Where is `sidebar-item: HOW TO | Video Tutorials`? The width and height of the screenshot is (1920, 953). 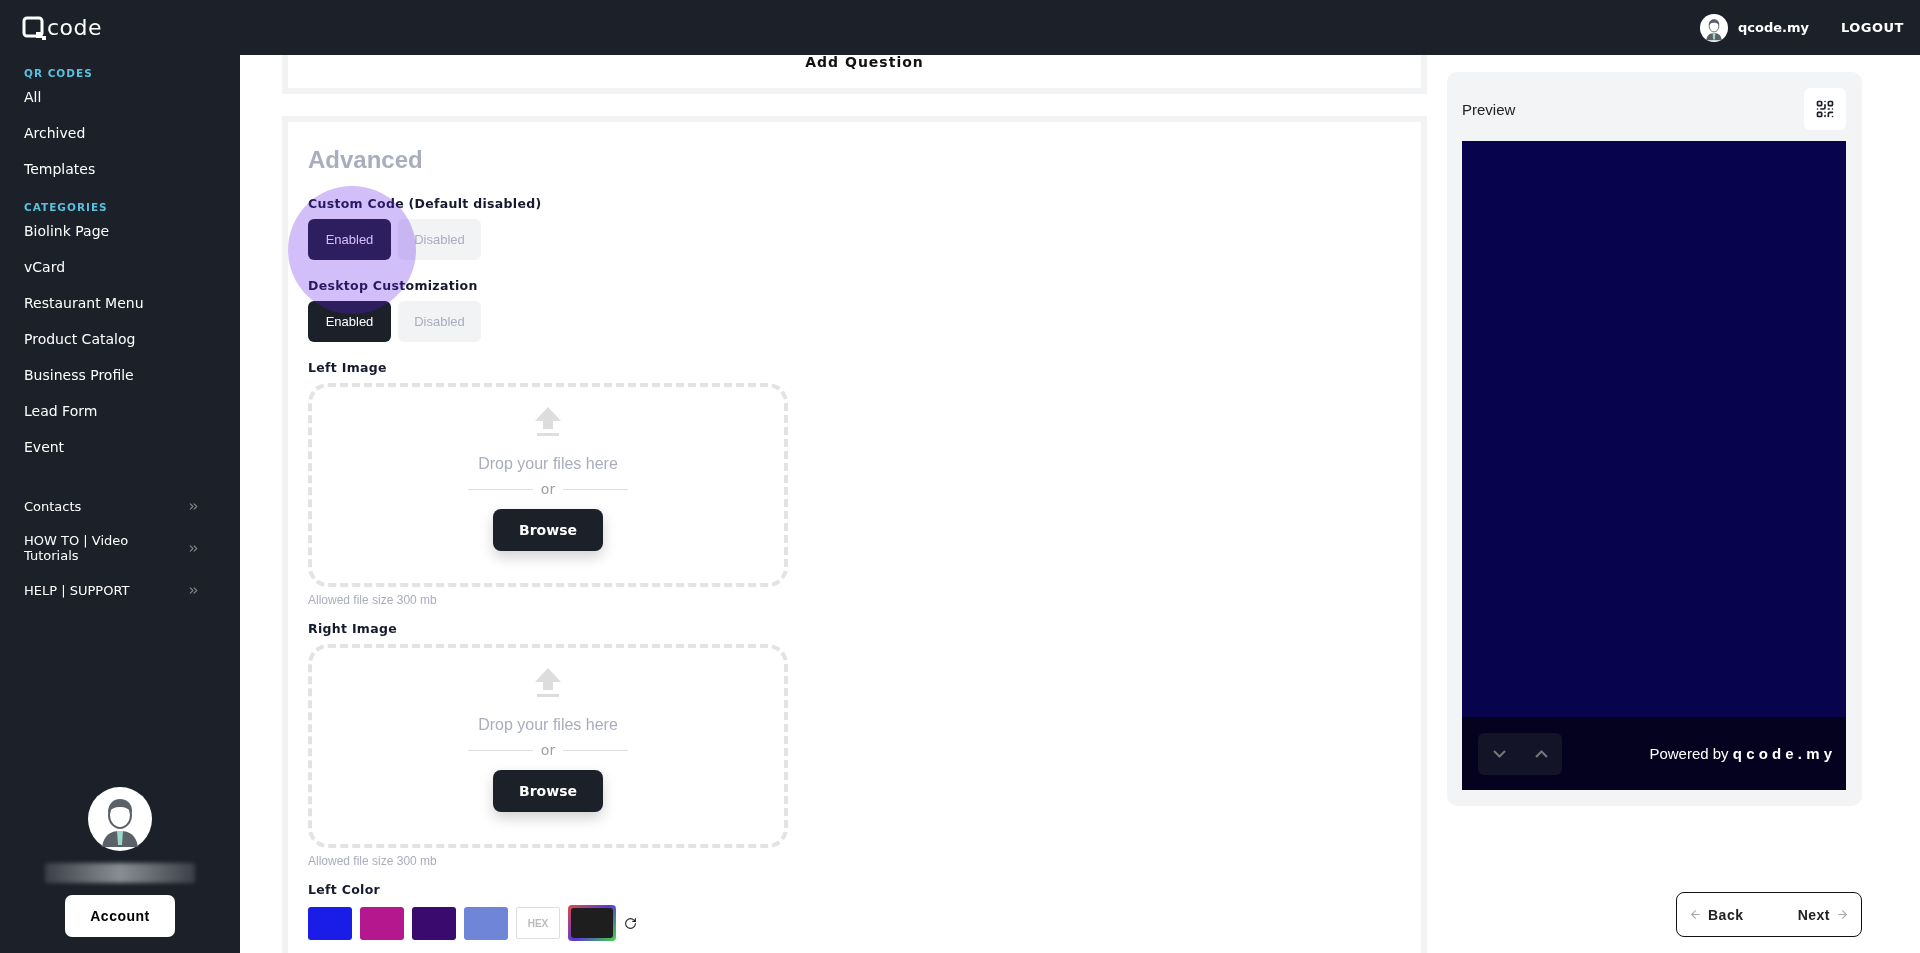 sidebar-item: HOW TO | Video Tutorials is located at coordinates (132, 548).